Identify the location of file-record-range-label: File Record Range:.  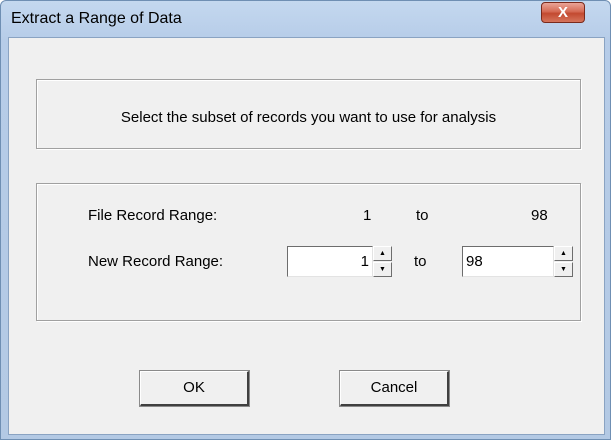
(153, 215).